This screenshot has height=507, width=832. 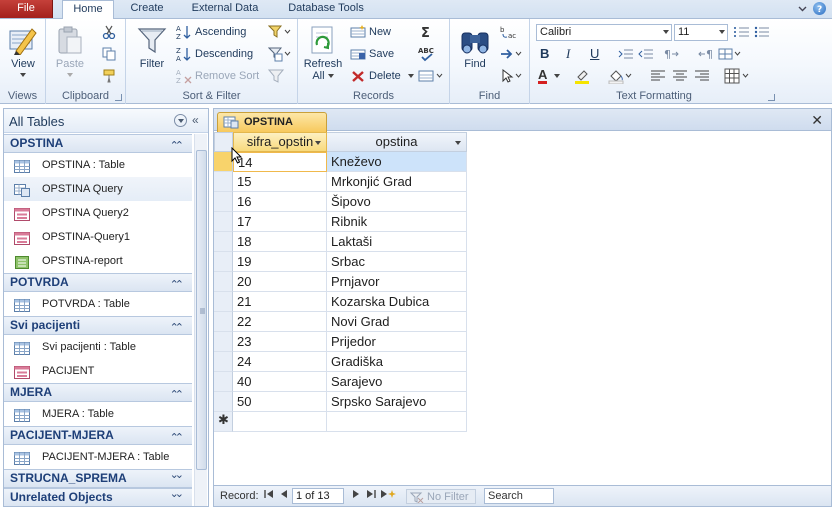 I want to click on current-record-field: 1 of 13, so click(x=318, y=496).